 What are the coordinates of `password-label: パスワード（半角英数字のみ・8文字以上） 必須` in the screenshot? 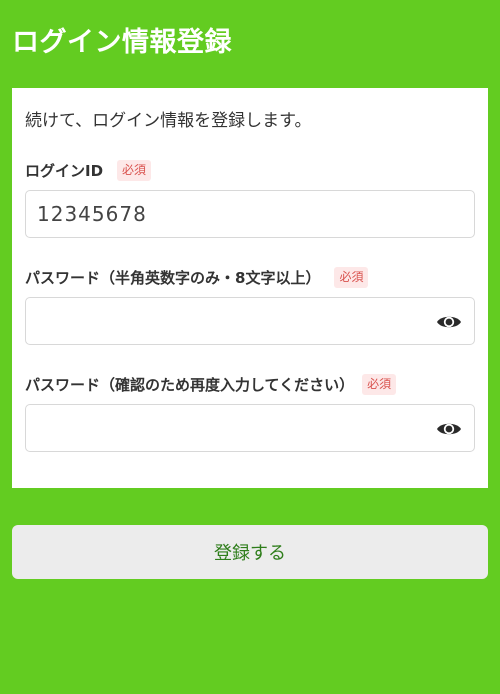 It's located at (197, 277).